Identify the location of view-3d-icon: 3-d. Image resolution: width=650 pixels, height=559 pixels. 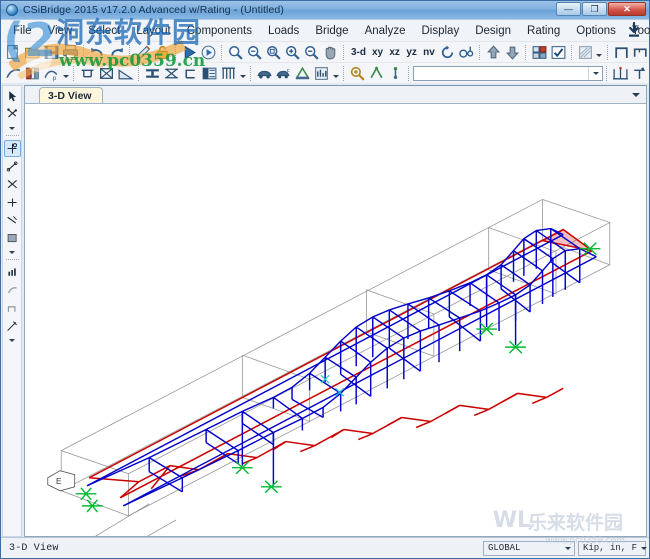
(358, 52).